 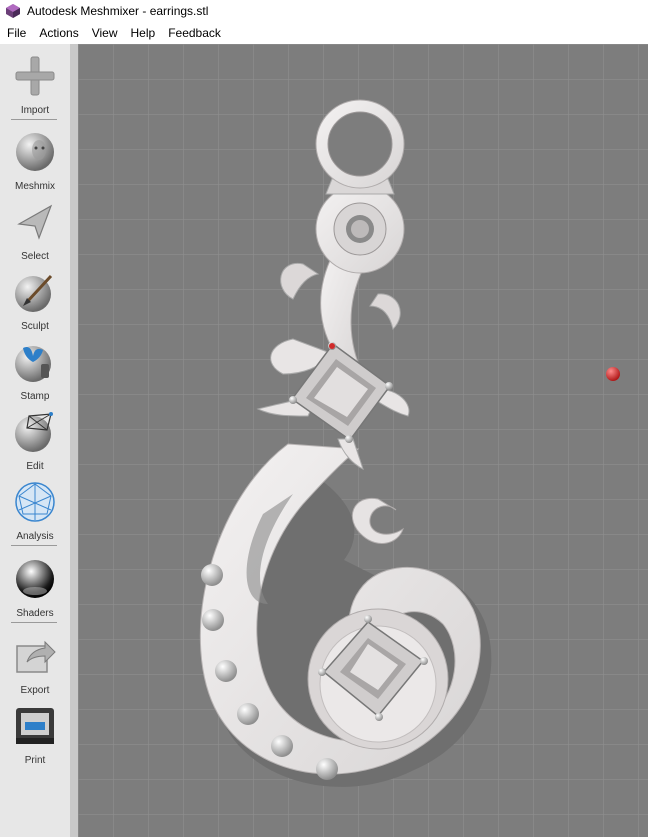 I want to click on import-button: Import, so click(x=35, y=85).